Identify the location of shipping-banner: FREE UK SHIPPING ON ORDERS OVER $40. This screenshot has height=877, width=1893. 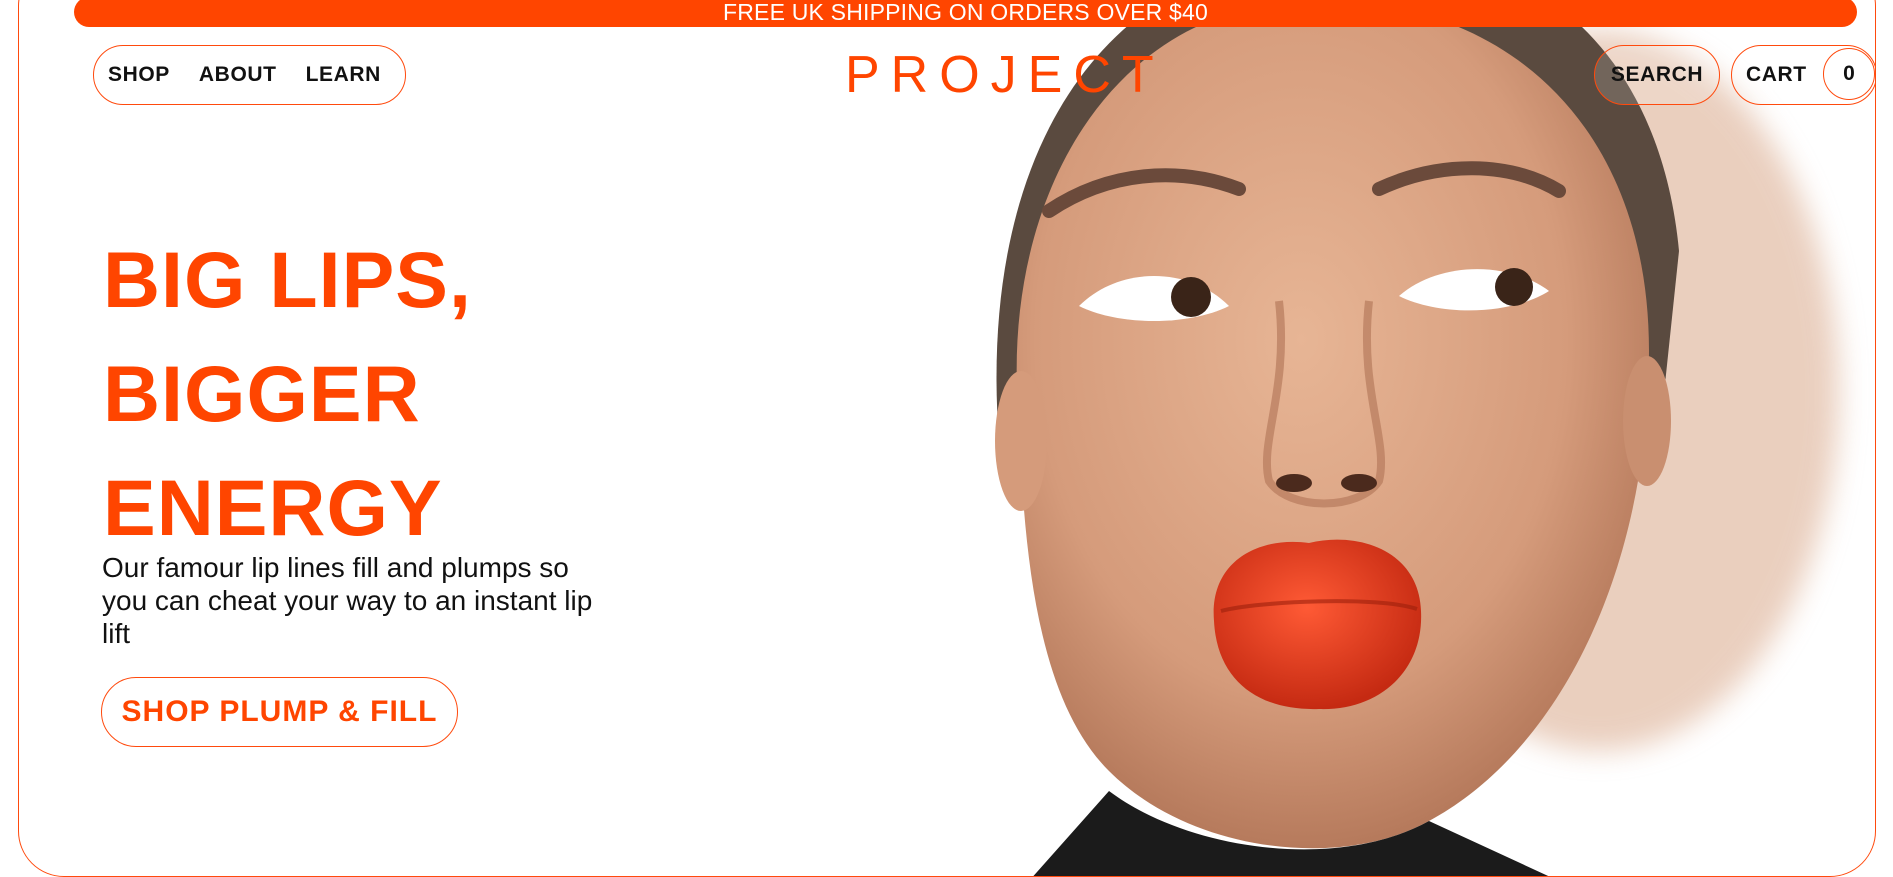
(965, 13).